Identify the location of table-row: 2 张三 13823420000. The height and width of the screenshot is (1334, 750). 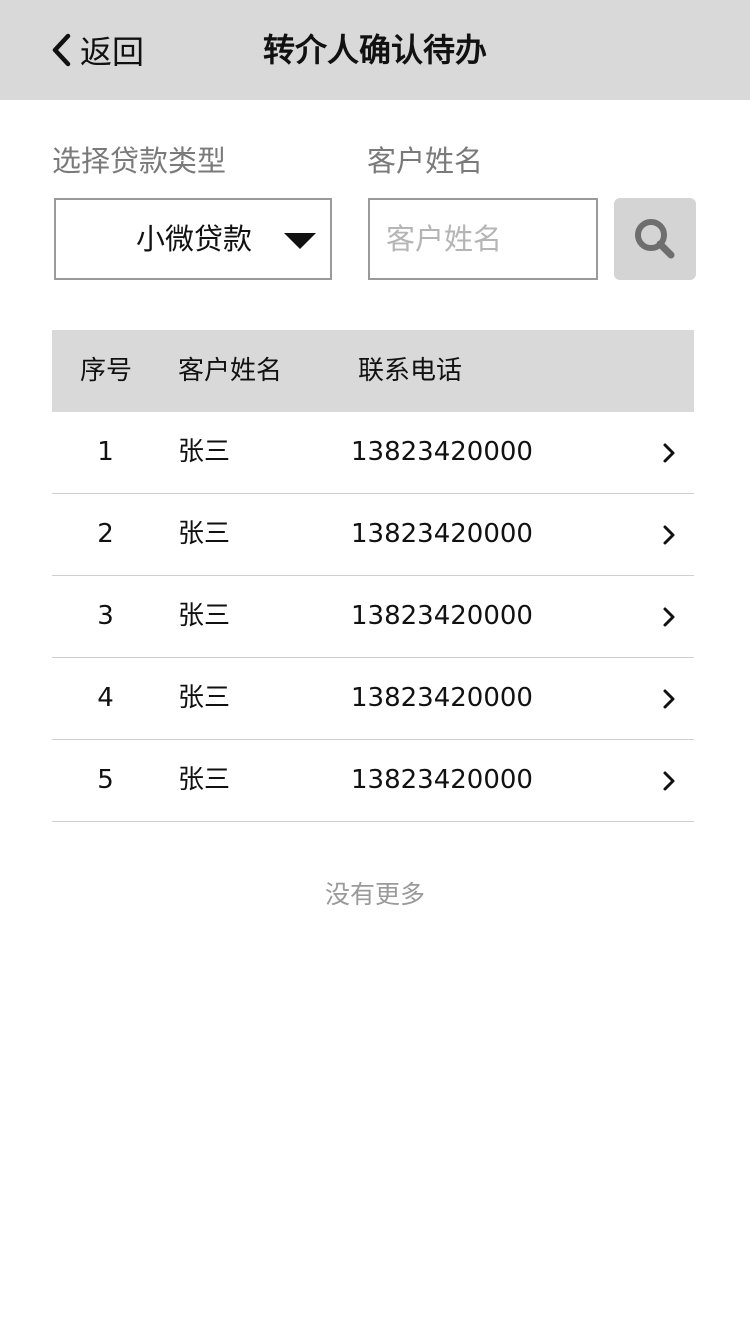
(373, 535).